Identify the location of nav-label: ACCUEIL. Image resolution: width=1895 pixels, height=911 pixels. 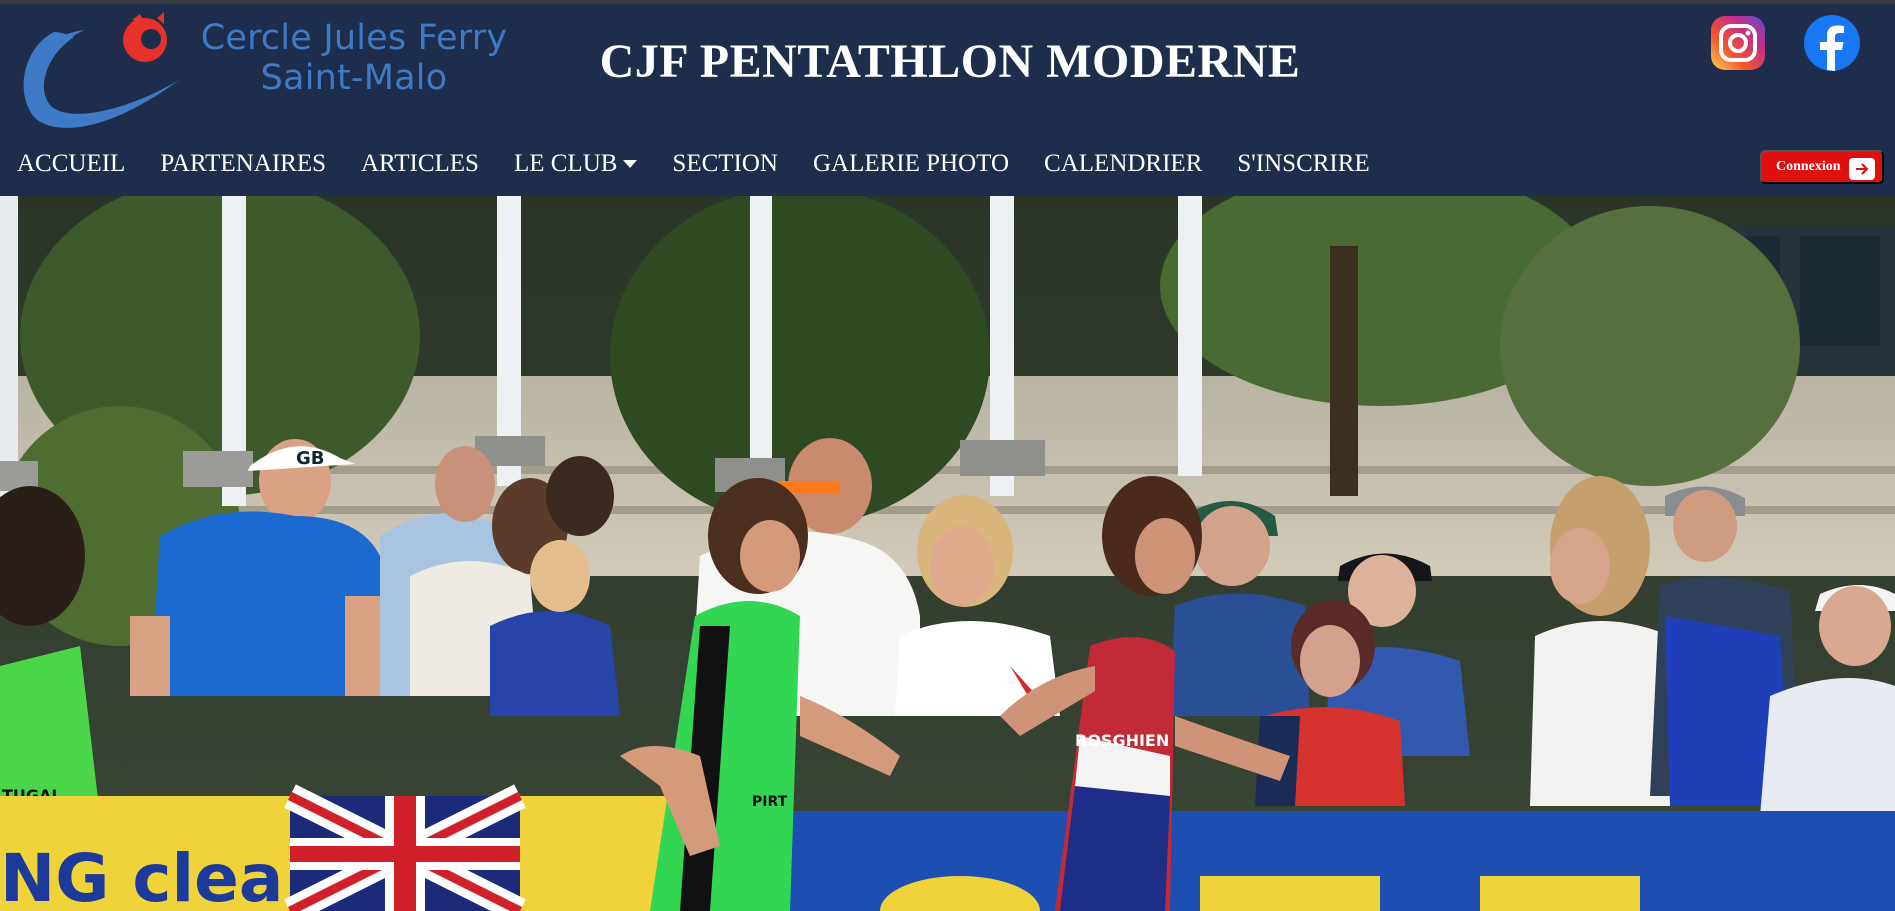
(71, 163).